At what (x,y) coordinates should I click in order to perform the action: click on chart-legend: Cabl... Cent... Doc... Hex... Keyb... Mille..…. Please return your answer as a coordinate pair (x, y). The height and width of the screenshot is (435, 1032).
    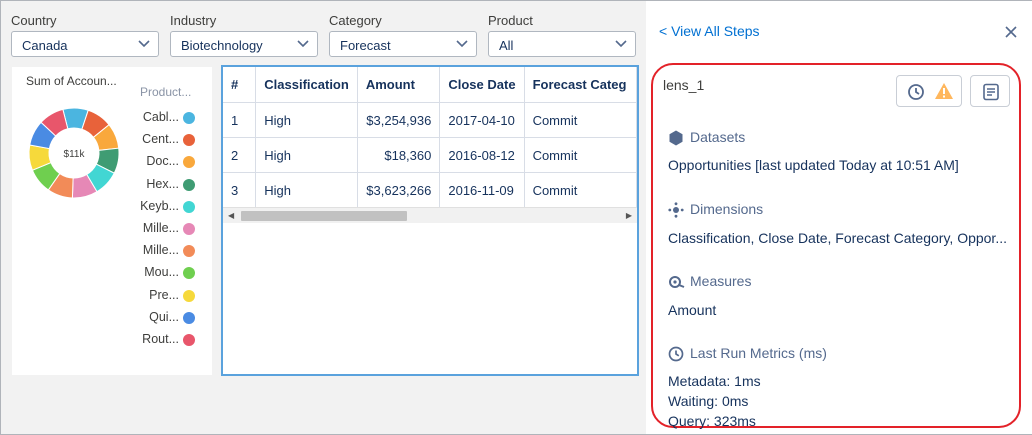
    Looking at the image, I should click on (164, 229).